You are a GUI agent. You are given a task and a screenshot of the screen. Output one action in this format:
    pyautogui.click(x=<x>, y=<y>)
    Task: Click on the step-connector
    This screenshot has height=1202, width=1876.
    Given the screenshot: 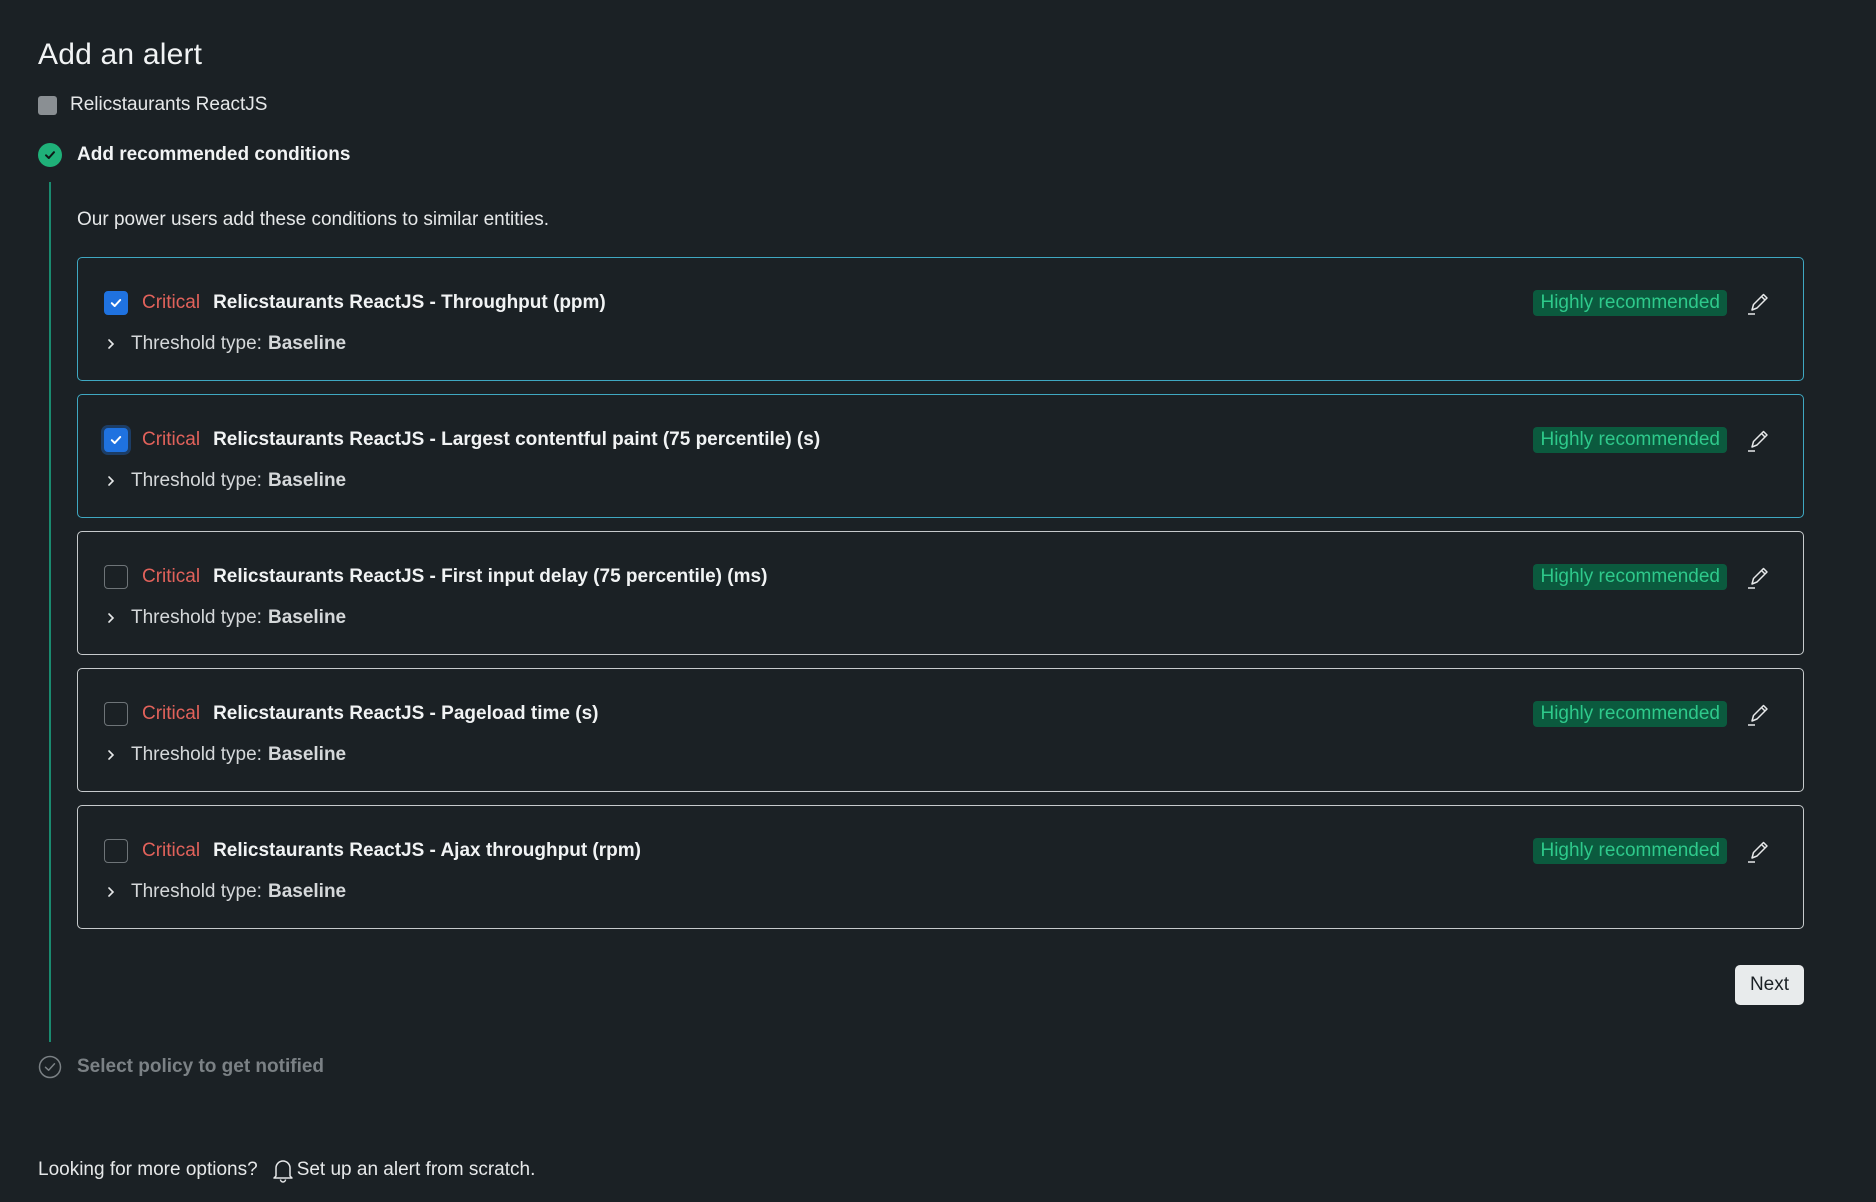 What is the action you would take?
    pyautogui.click(x=50, y=612)
    